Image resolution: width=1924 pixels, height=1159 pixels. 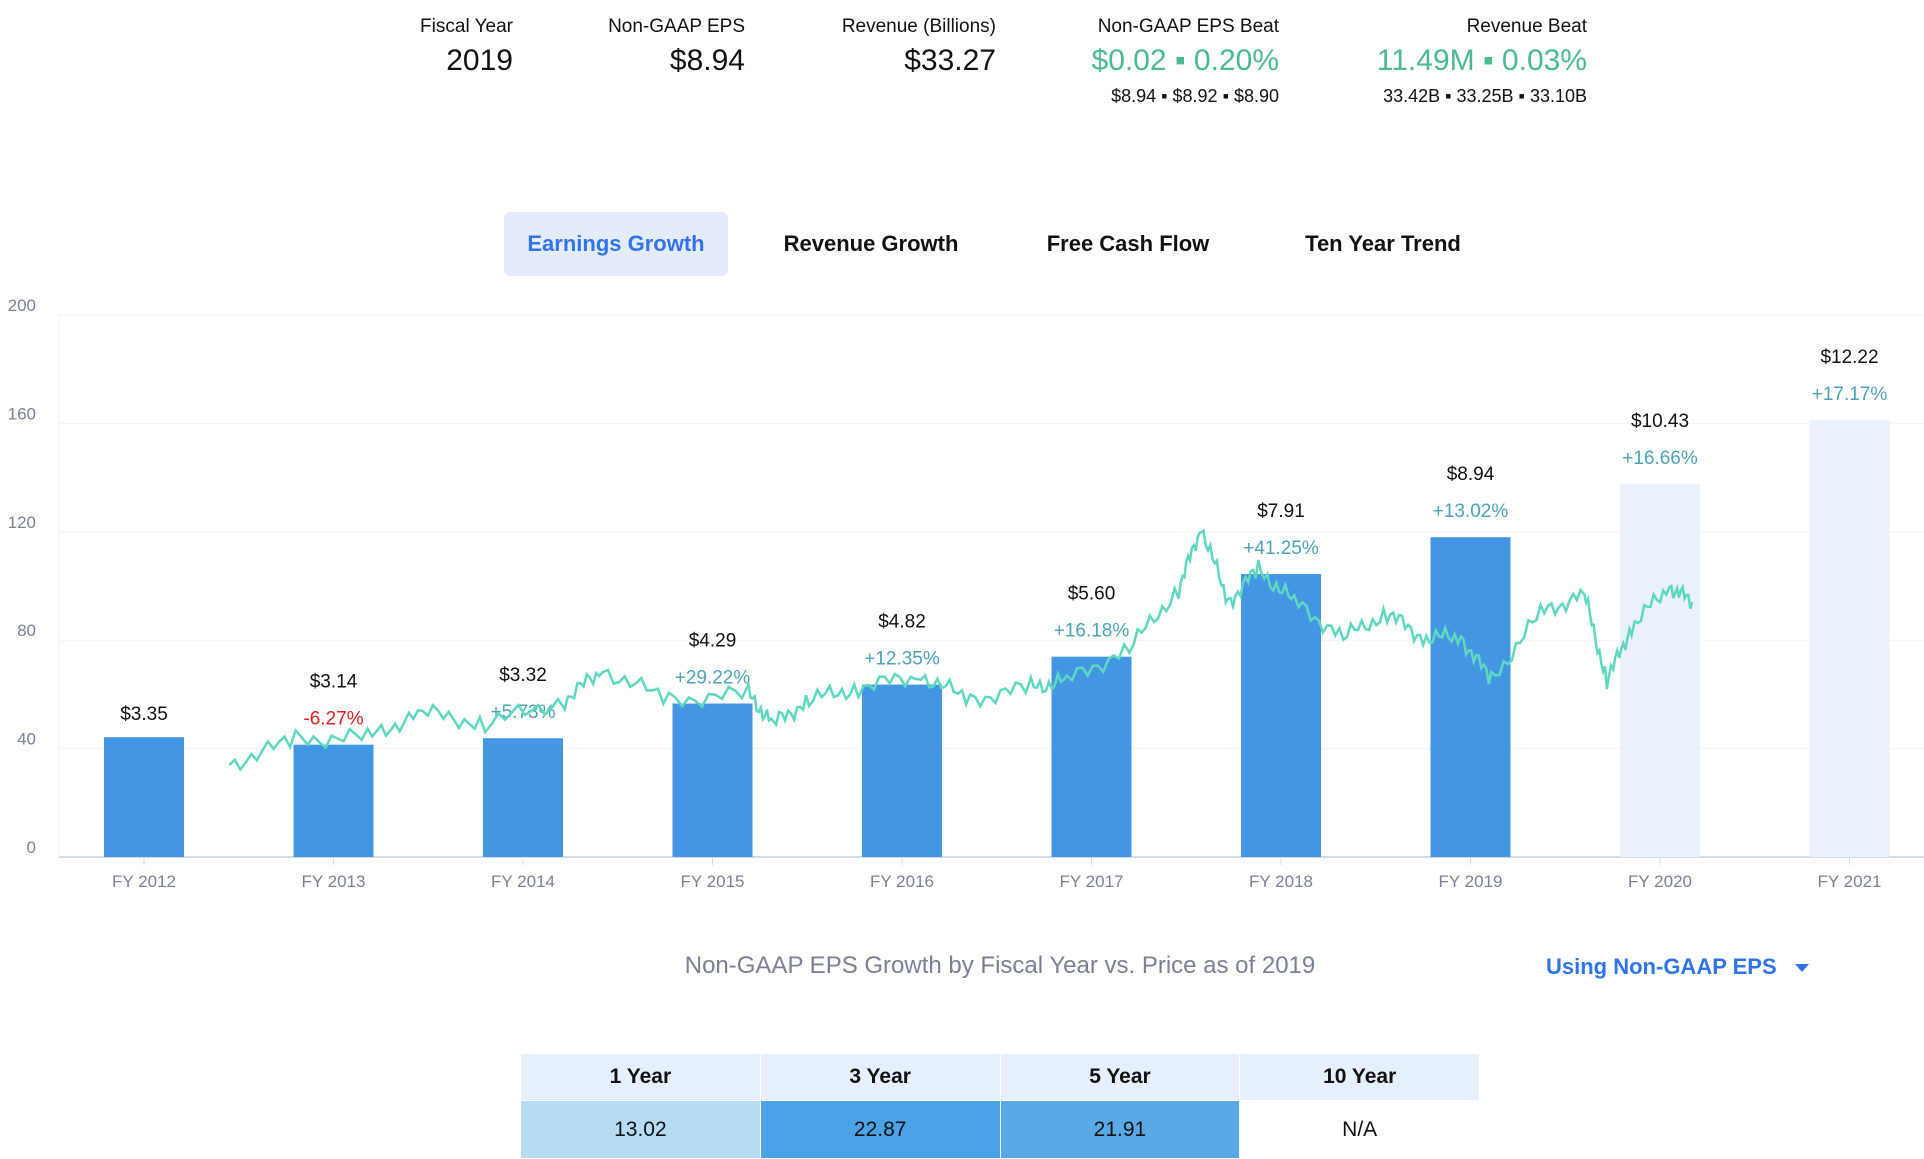 I want to click on growth-label: +16.66%, so click(x=1660, y=458).